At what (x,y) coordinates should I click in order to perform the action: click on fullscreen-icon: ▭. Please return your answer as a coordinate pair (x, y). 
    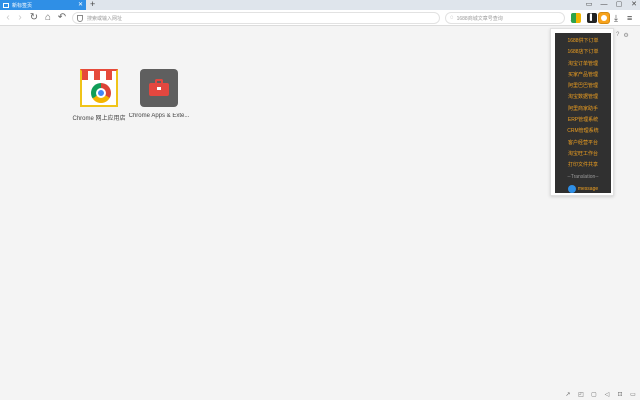
    Looking at the image, I should click on (633, 394).